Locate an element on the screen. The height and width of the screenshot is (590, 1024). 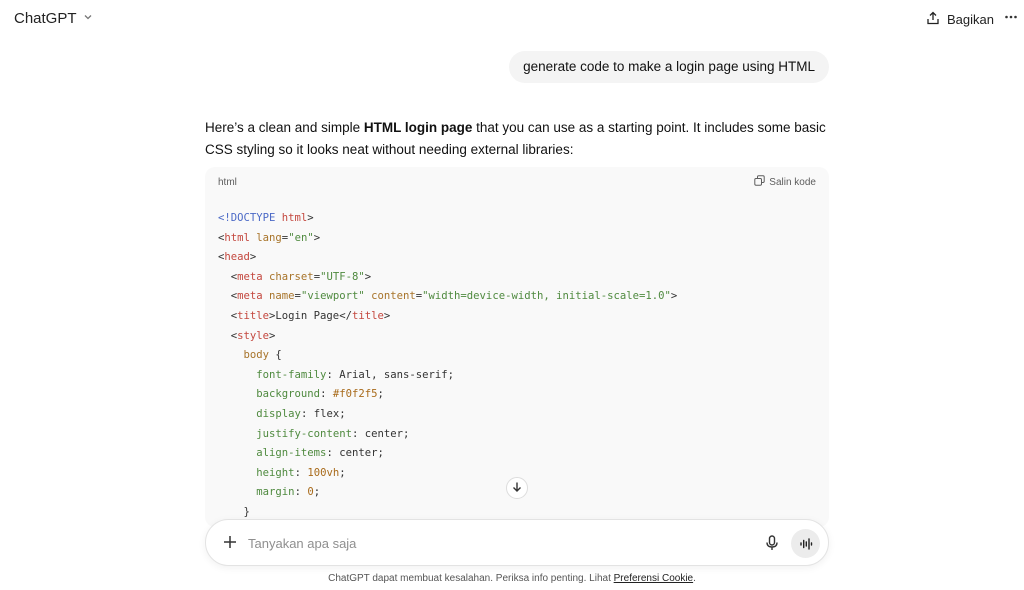
voice-waveform-icon is located at coordinates (805, 543).